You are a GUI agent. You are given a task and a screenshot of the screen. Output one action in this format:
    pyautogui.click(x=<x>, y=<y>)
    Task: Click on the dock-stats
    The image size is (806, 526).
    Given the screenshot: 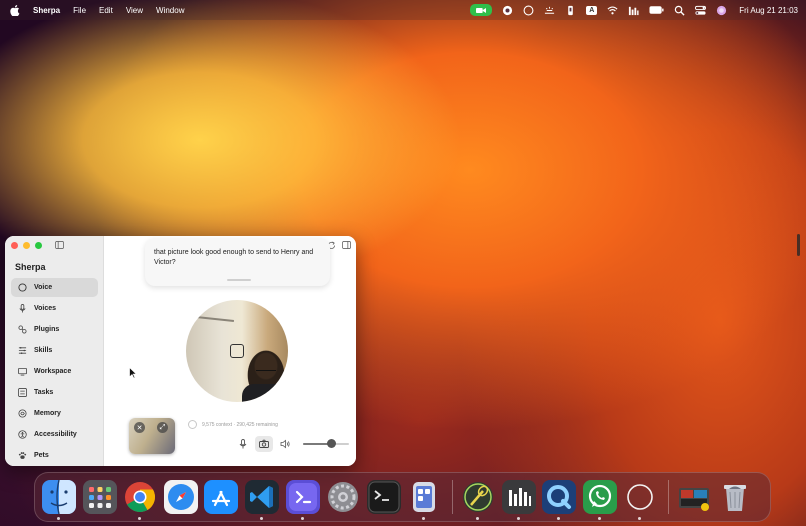 What is the action you would take?
    pyautogui.click(x=518, y=500)
    